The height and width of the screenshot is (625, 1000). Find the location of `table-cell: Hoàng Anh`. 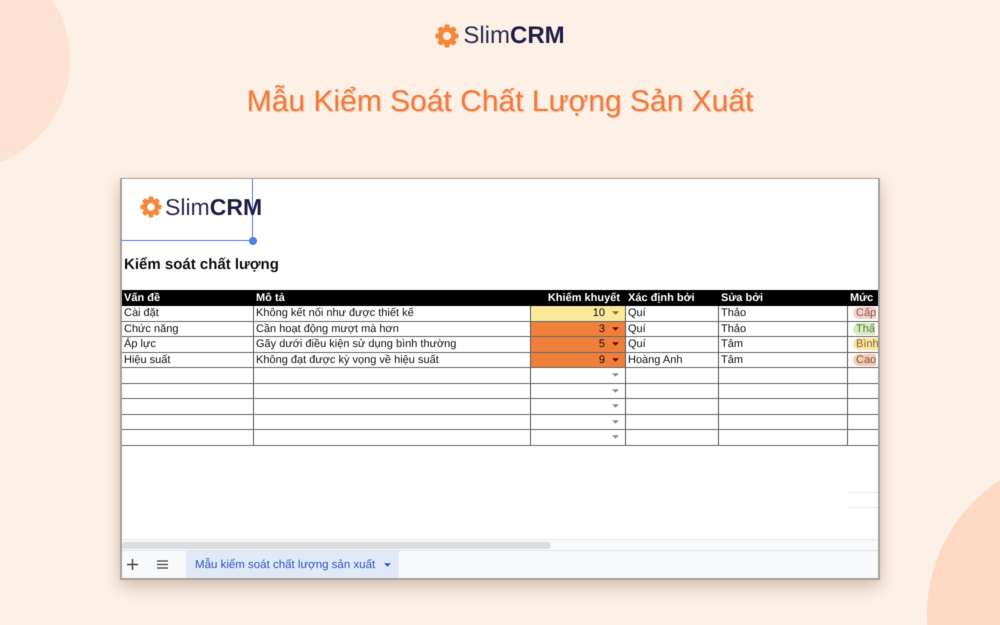

table-cell: Hoàng Anh is located at coordinates (672, 359).